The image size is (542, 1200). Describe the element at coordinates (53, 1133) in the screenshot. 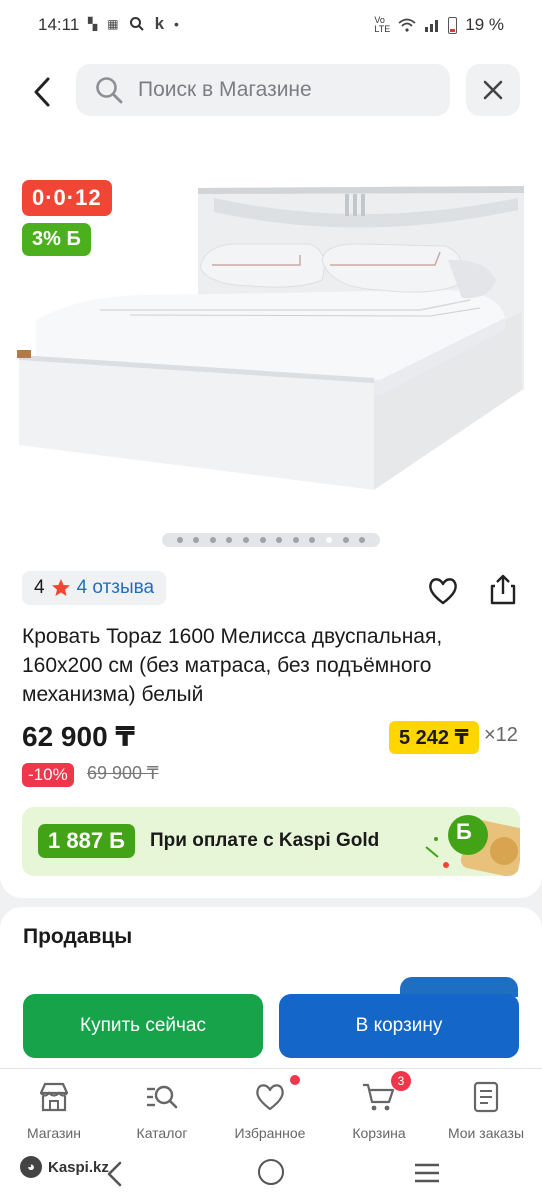

I see `nav-label-store: Магазин` at that location.